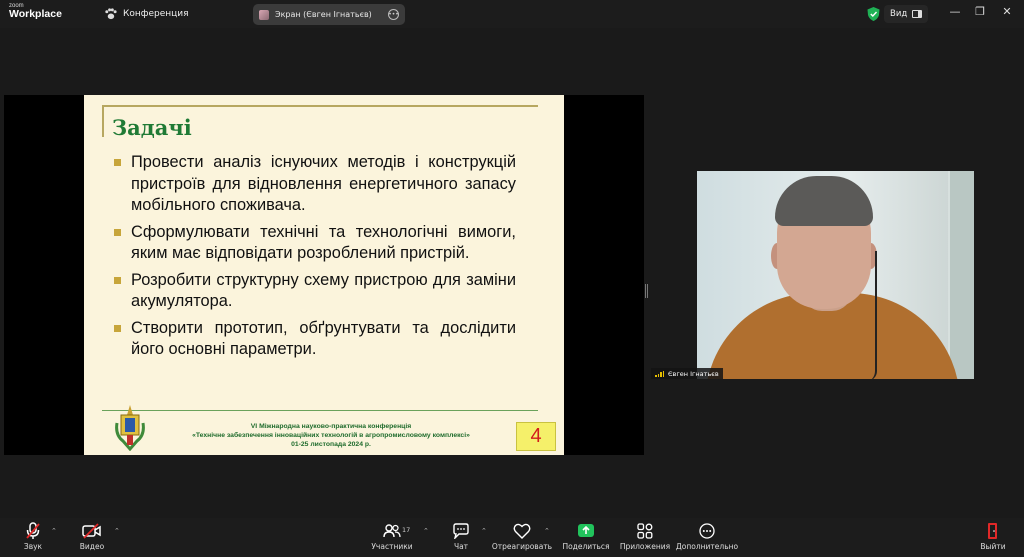  What do you see at coordinates (707, 546) in the screenshot?
I see `more-label: Дополнительно` at bounding box center [707, 546].